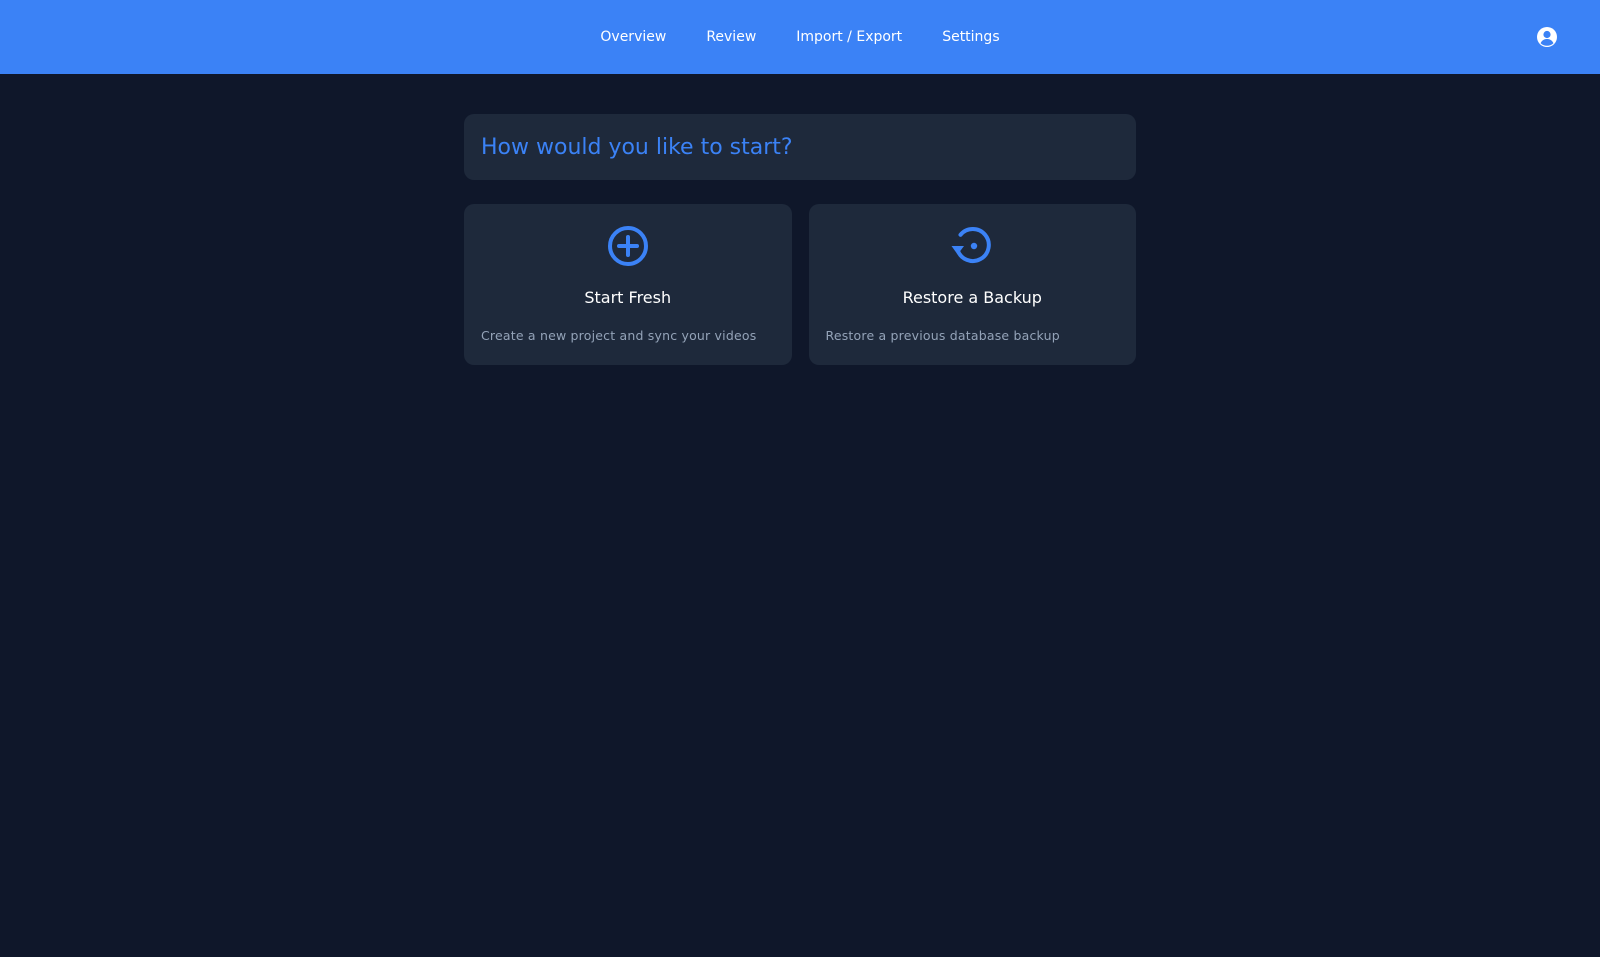 The image size is (1600, 957). What do you see at coordinates (731, 37) in the screenshot?
I see `nav-item-review: Review` at bounding box center [731, 37].